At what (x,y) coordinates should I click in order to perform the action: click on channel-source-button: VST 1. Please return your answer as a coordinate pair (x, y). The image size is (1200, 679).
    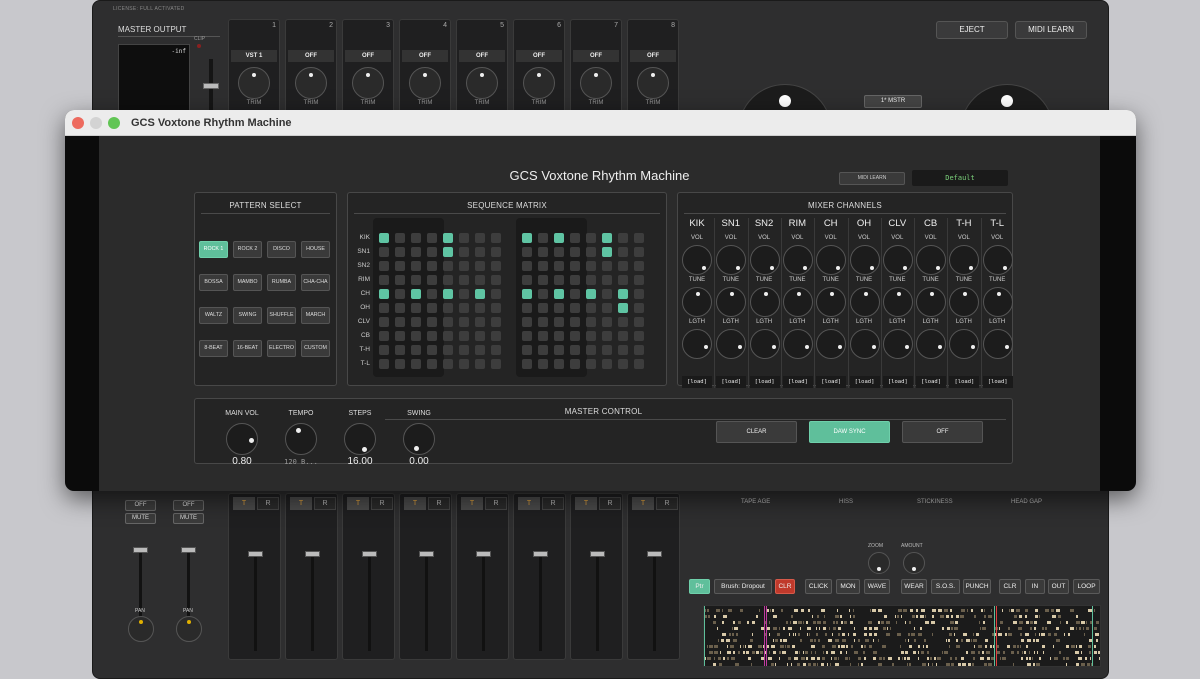
    Looking at the image, I should click on (254, 56).